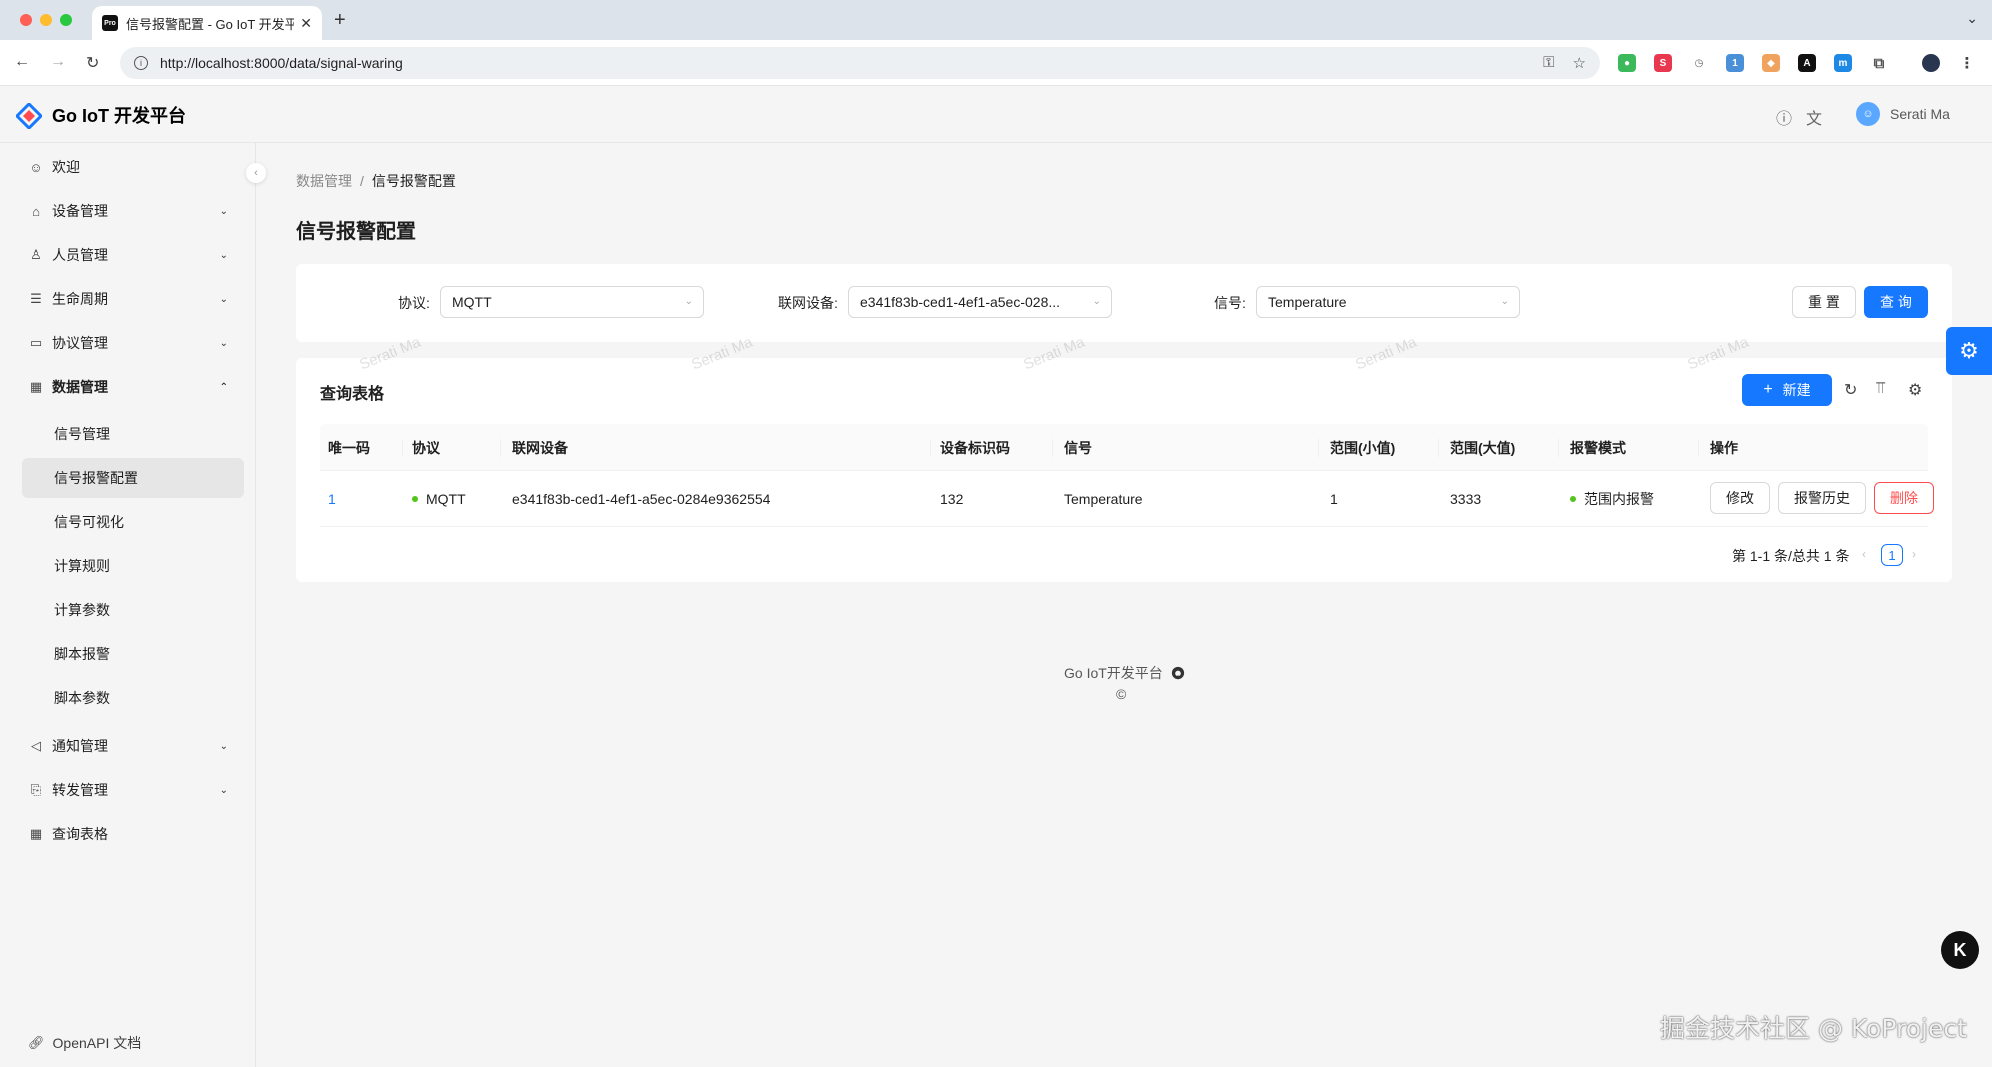 The width and height of the screenshot is (1992, 1067). I want to click on minimize-window-button, so click(46, 20).